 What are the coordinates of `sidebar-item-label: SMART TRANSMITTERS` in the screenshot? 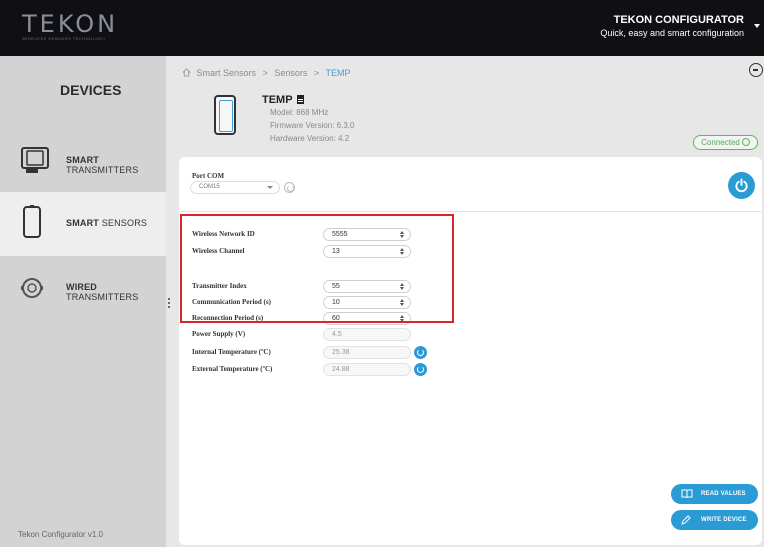 It's located at (102, 165).